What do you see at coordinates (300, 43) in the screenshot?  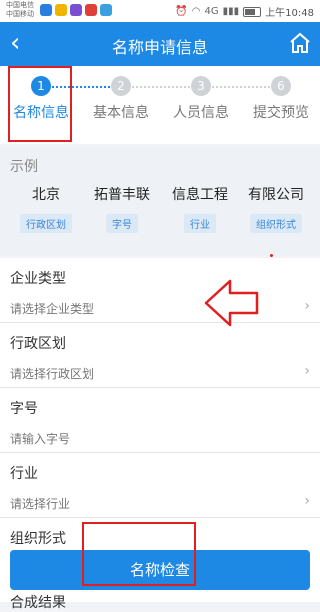 I see `home-icon` at bounding box center [300, 43].